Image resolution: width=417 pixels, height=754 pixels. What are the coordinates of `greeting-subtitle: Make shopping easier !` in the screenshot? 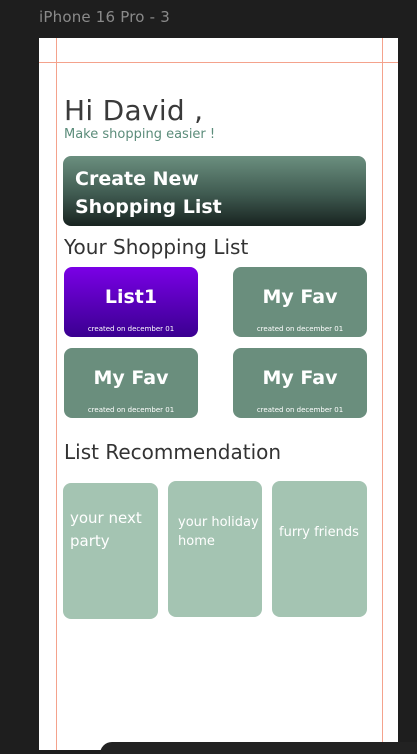 It's located at (140, 134).